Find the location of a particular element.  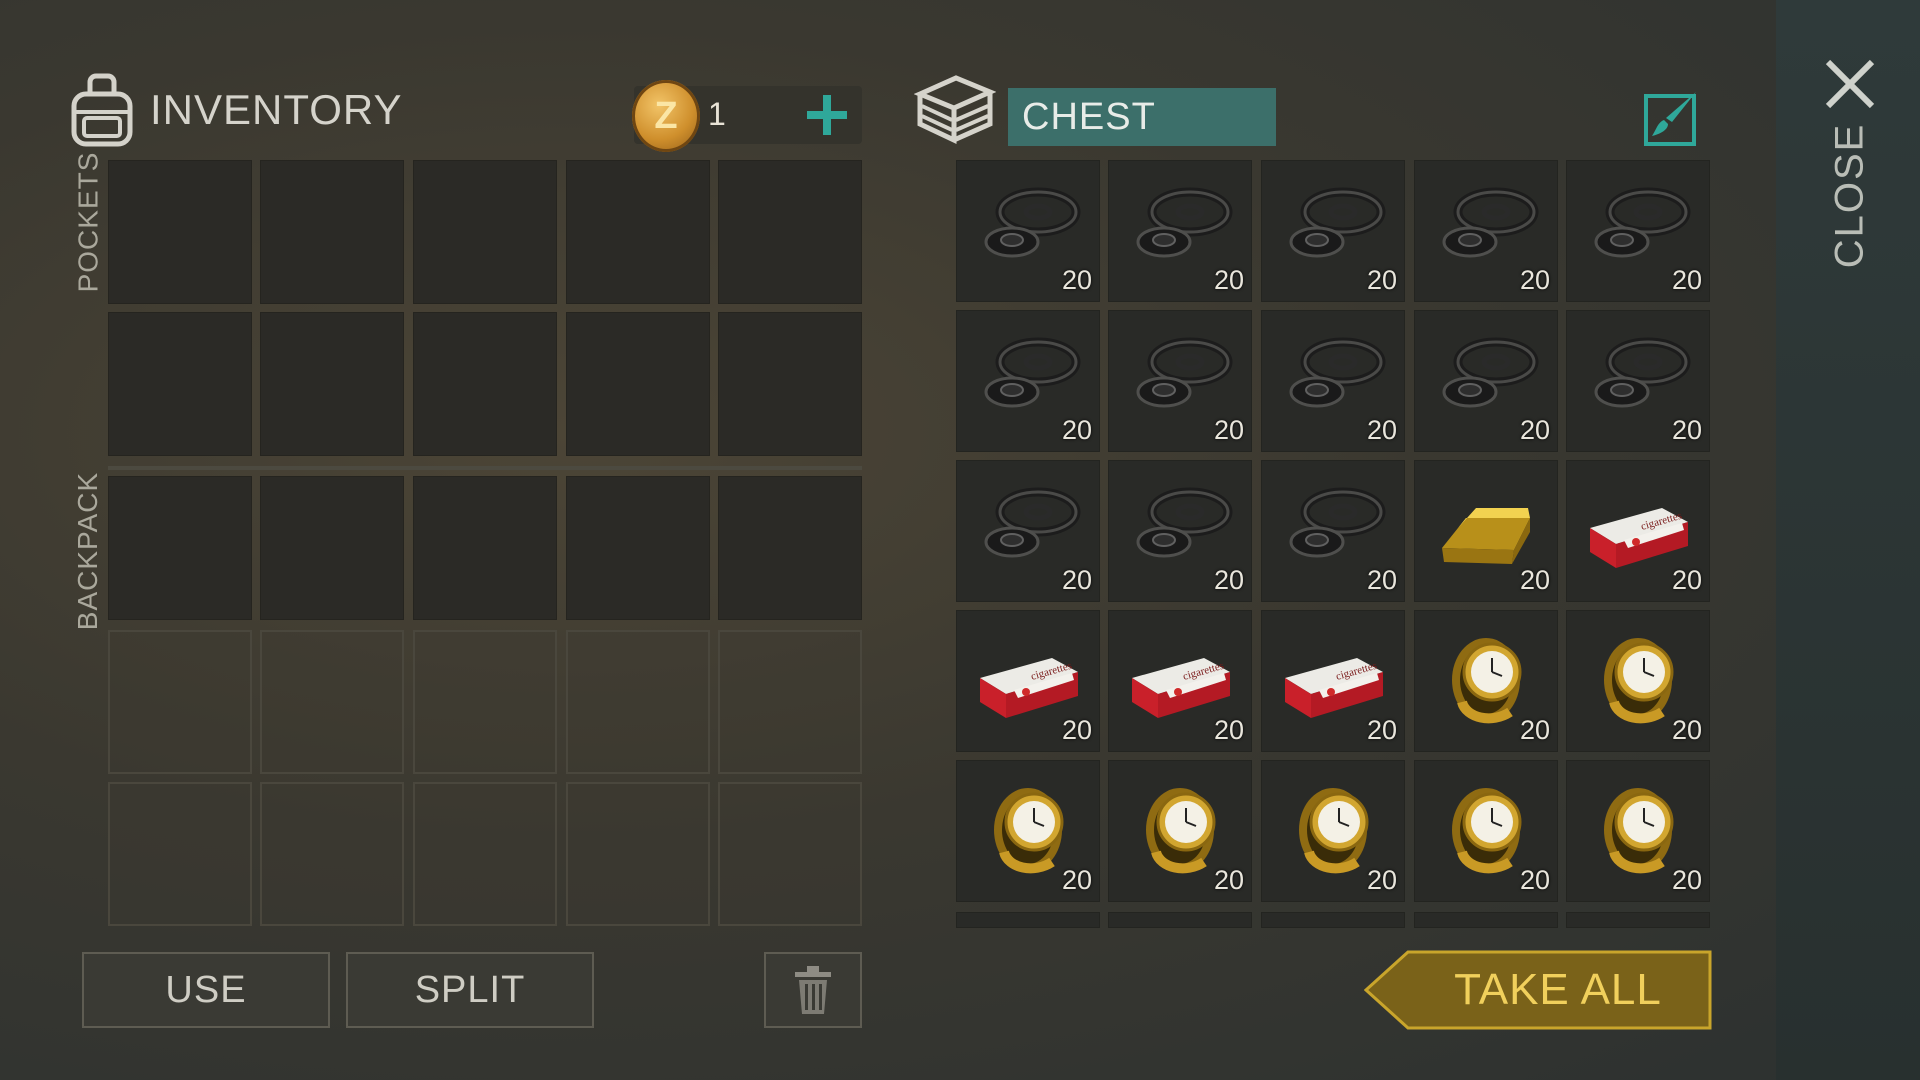

split-button: SPLIT is located at coordinates (470, 990).